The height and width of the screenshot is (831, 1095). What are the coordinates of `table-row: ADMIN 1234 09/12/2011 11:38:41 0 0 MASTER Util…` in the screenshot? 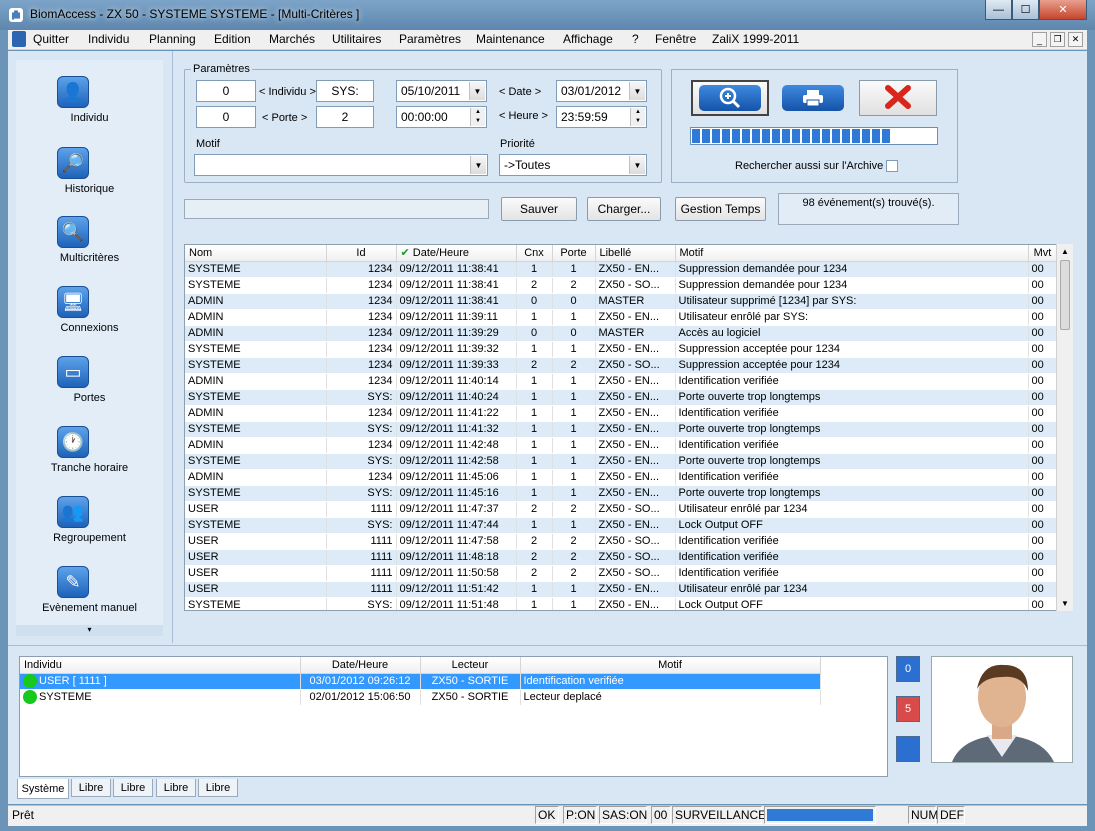 It's located at (621, 301).